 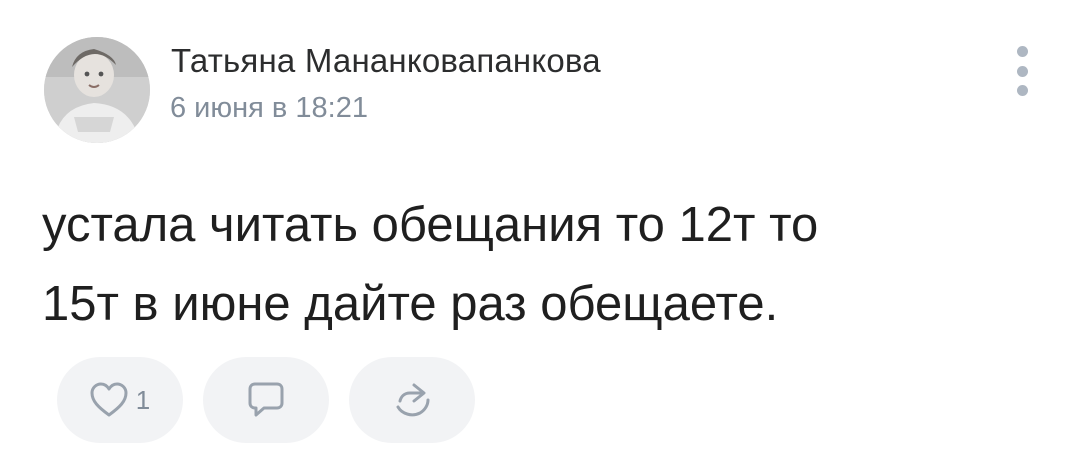 I want to click on comment-icon, so click(x=266, y=399).